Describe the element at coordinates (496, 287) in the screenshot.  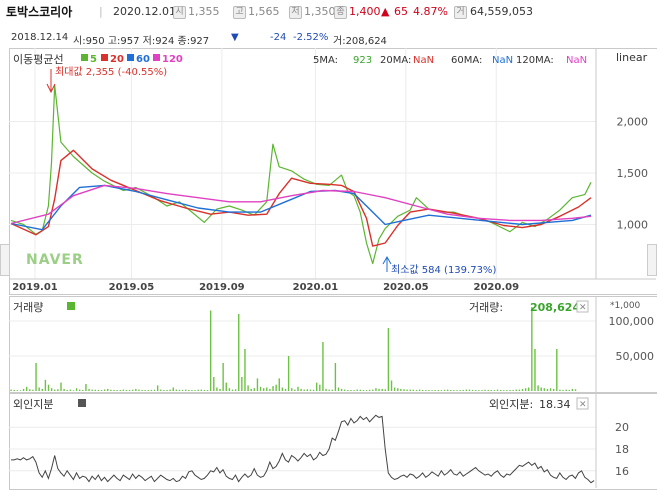
I see `date-tick-label: 2020.09` at that location.